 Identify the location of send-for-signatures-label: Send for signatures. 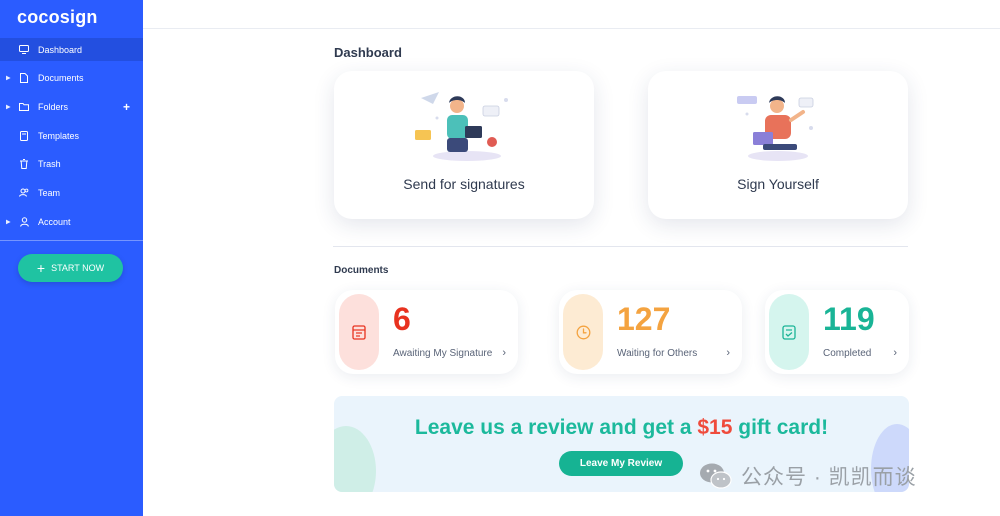
(464, 184).